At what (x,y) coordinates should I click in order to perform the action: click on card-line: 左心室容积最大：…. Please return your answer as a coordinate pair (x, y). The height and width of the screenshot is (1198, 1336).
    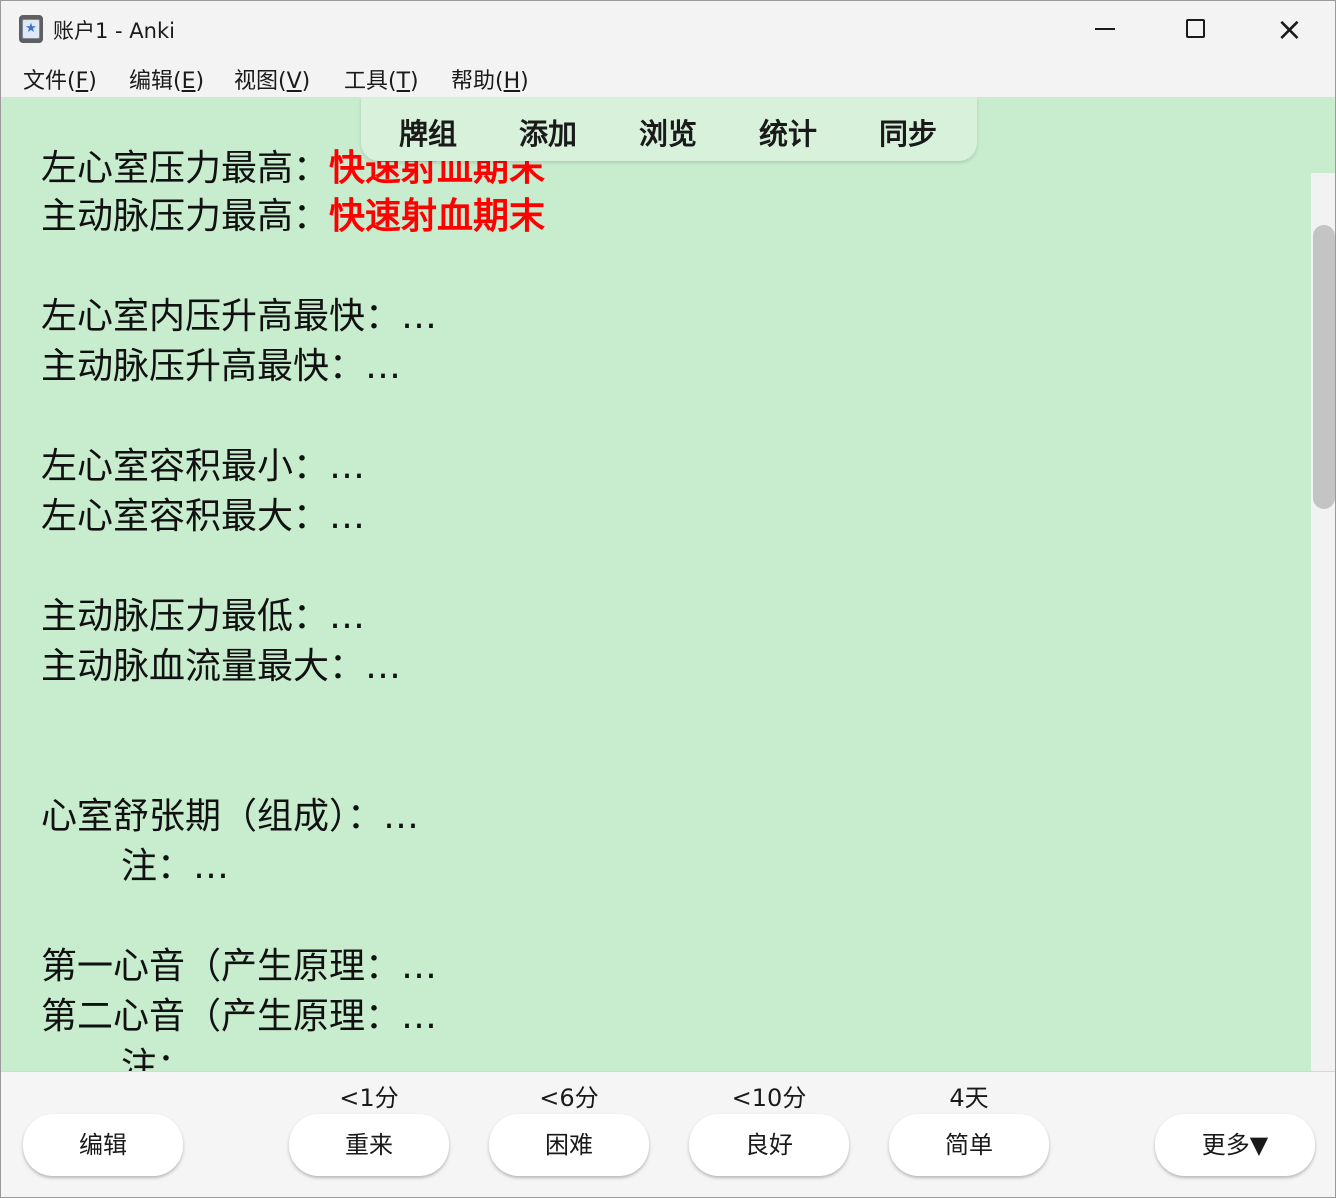
    Looking at the image, I should click on (203, 516).